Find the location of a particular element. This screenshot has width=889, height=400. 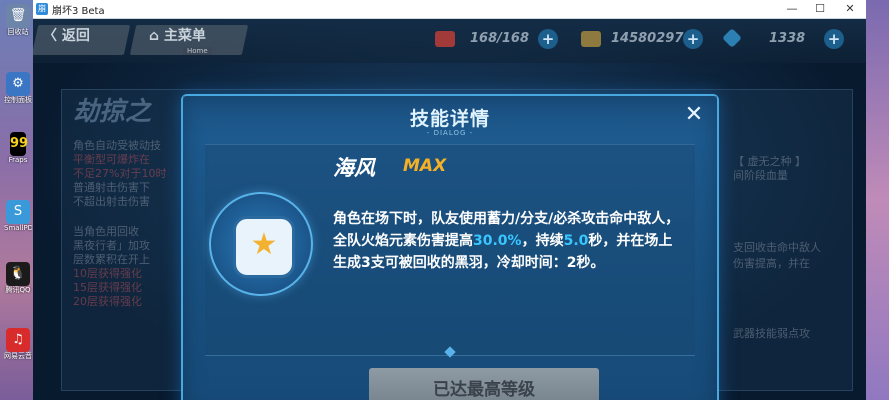

desktop-icon-fraps: 99 Fraps is located at coordinates (18, 148).